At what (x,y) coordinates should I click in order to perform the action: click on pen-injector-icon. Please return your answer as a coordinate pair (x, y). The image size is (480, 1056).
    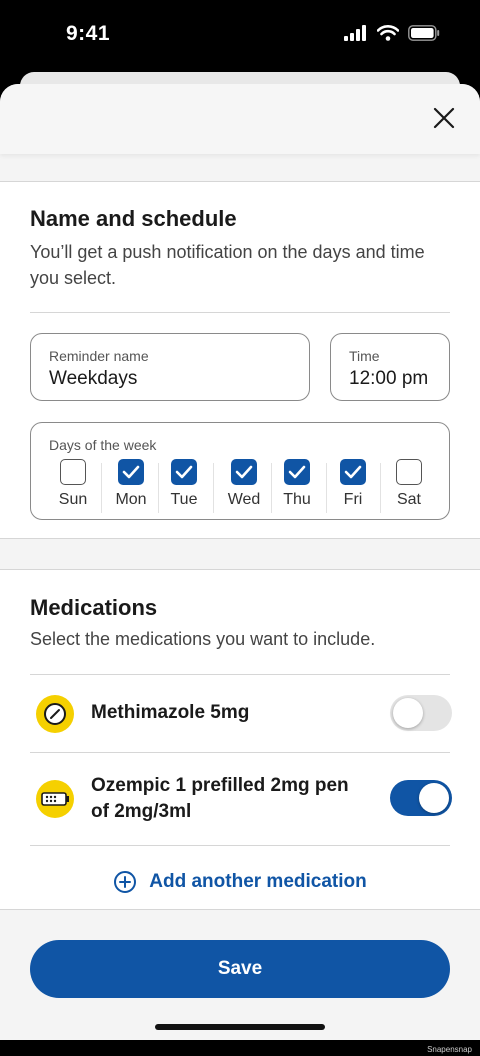
    Looking at the image, I should click on (55, 799).